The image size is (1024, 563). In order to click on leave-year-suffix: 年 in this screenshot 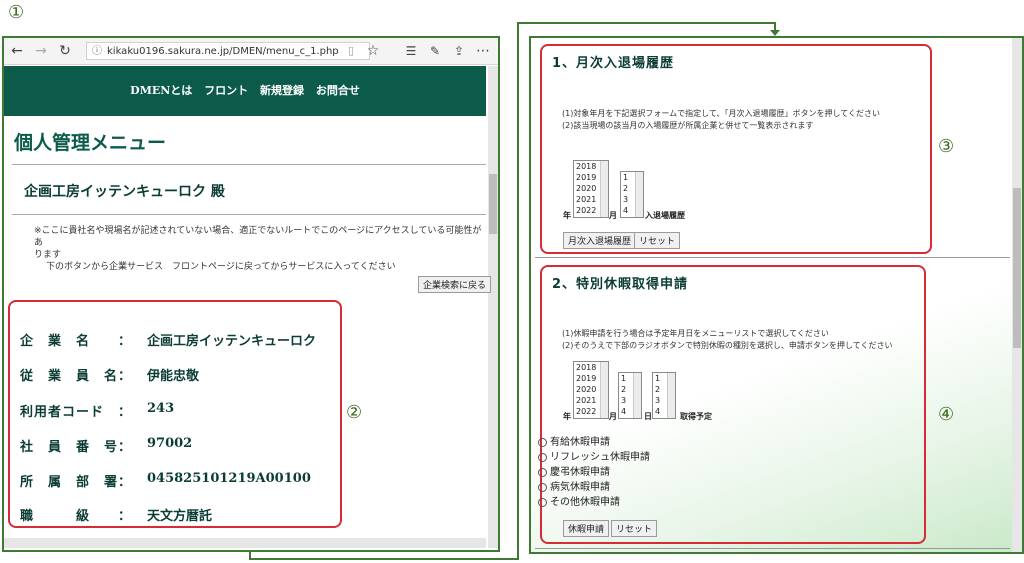, I will do `click(567, 416)`.